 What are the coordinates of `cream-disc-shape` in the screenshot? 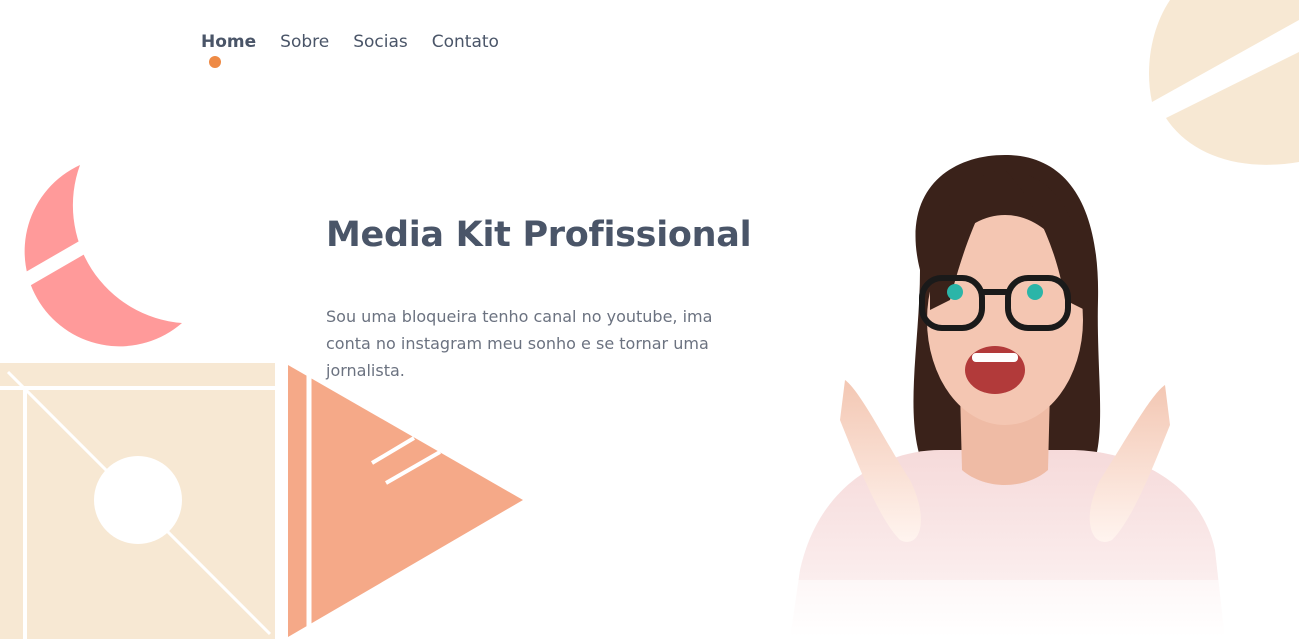 It's located at (1224, 82).